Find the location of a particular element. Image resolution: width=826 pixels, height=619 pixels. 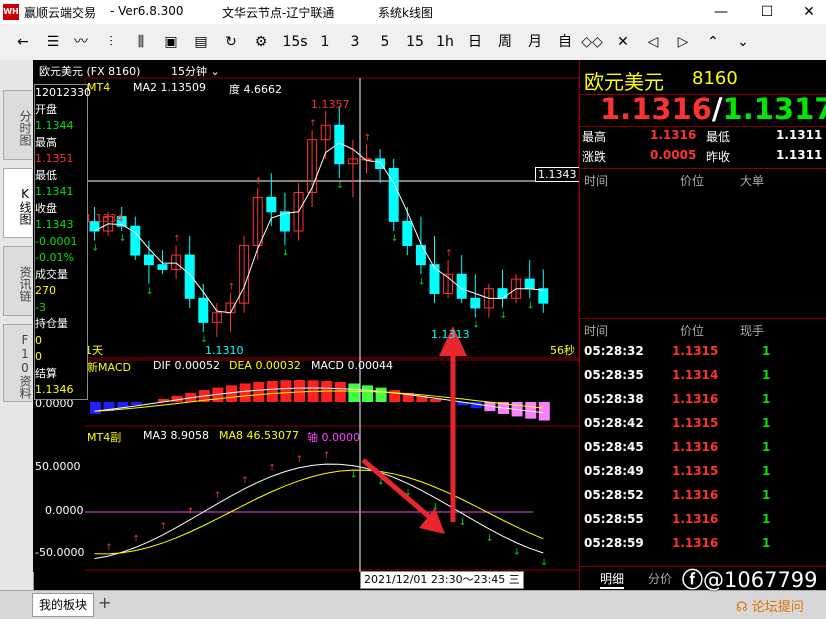

countdown: 56秒 is located at coordinates (562, 350).